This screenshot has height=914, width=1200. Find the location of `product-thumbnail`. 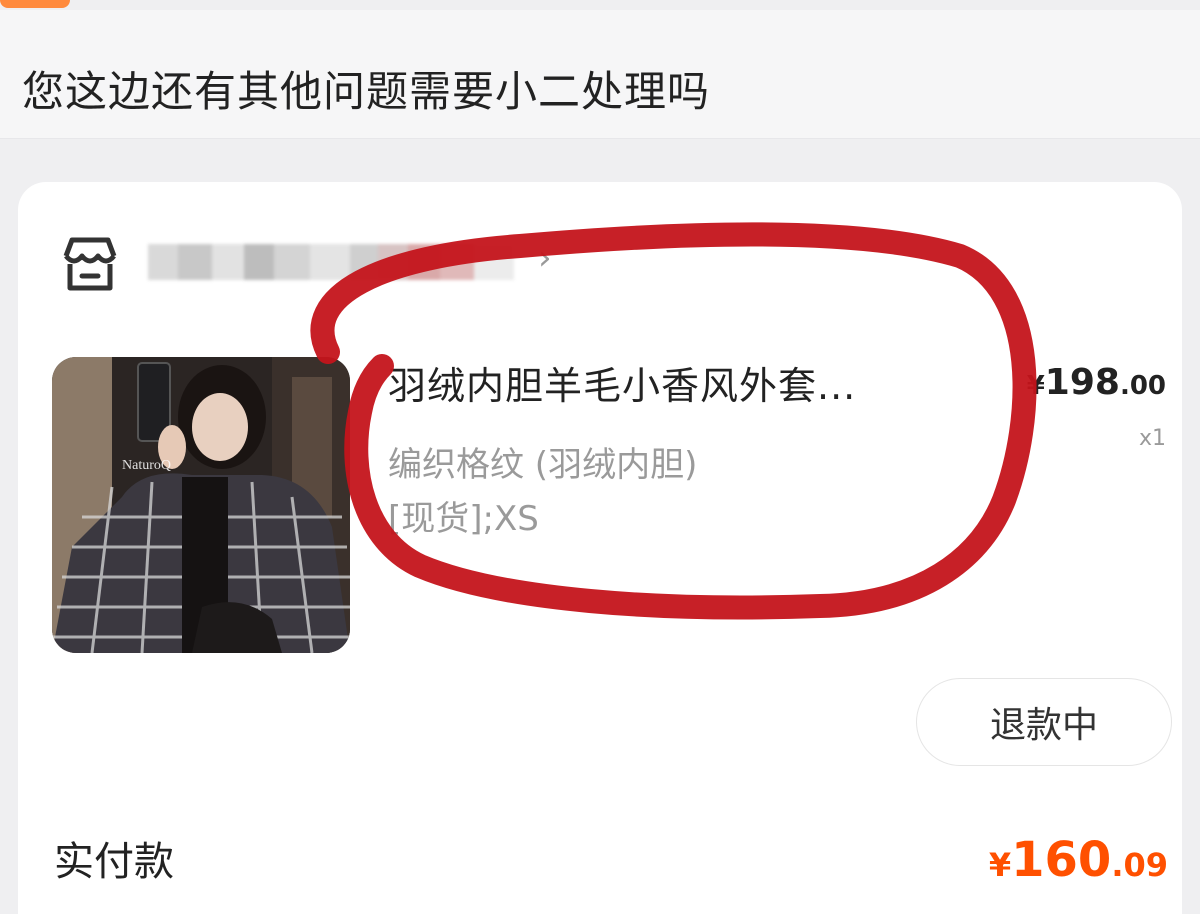

product-thumbnail is located at coordinates (201, 505).